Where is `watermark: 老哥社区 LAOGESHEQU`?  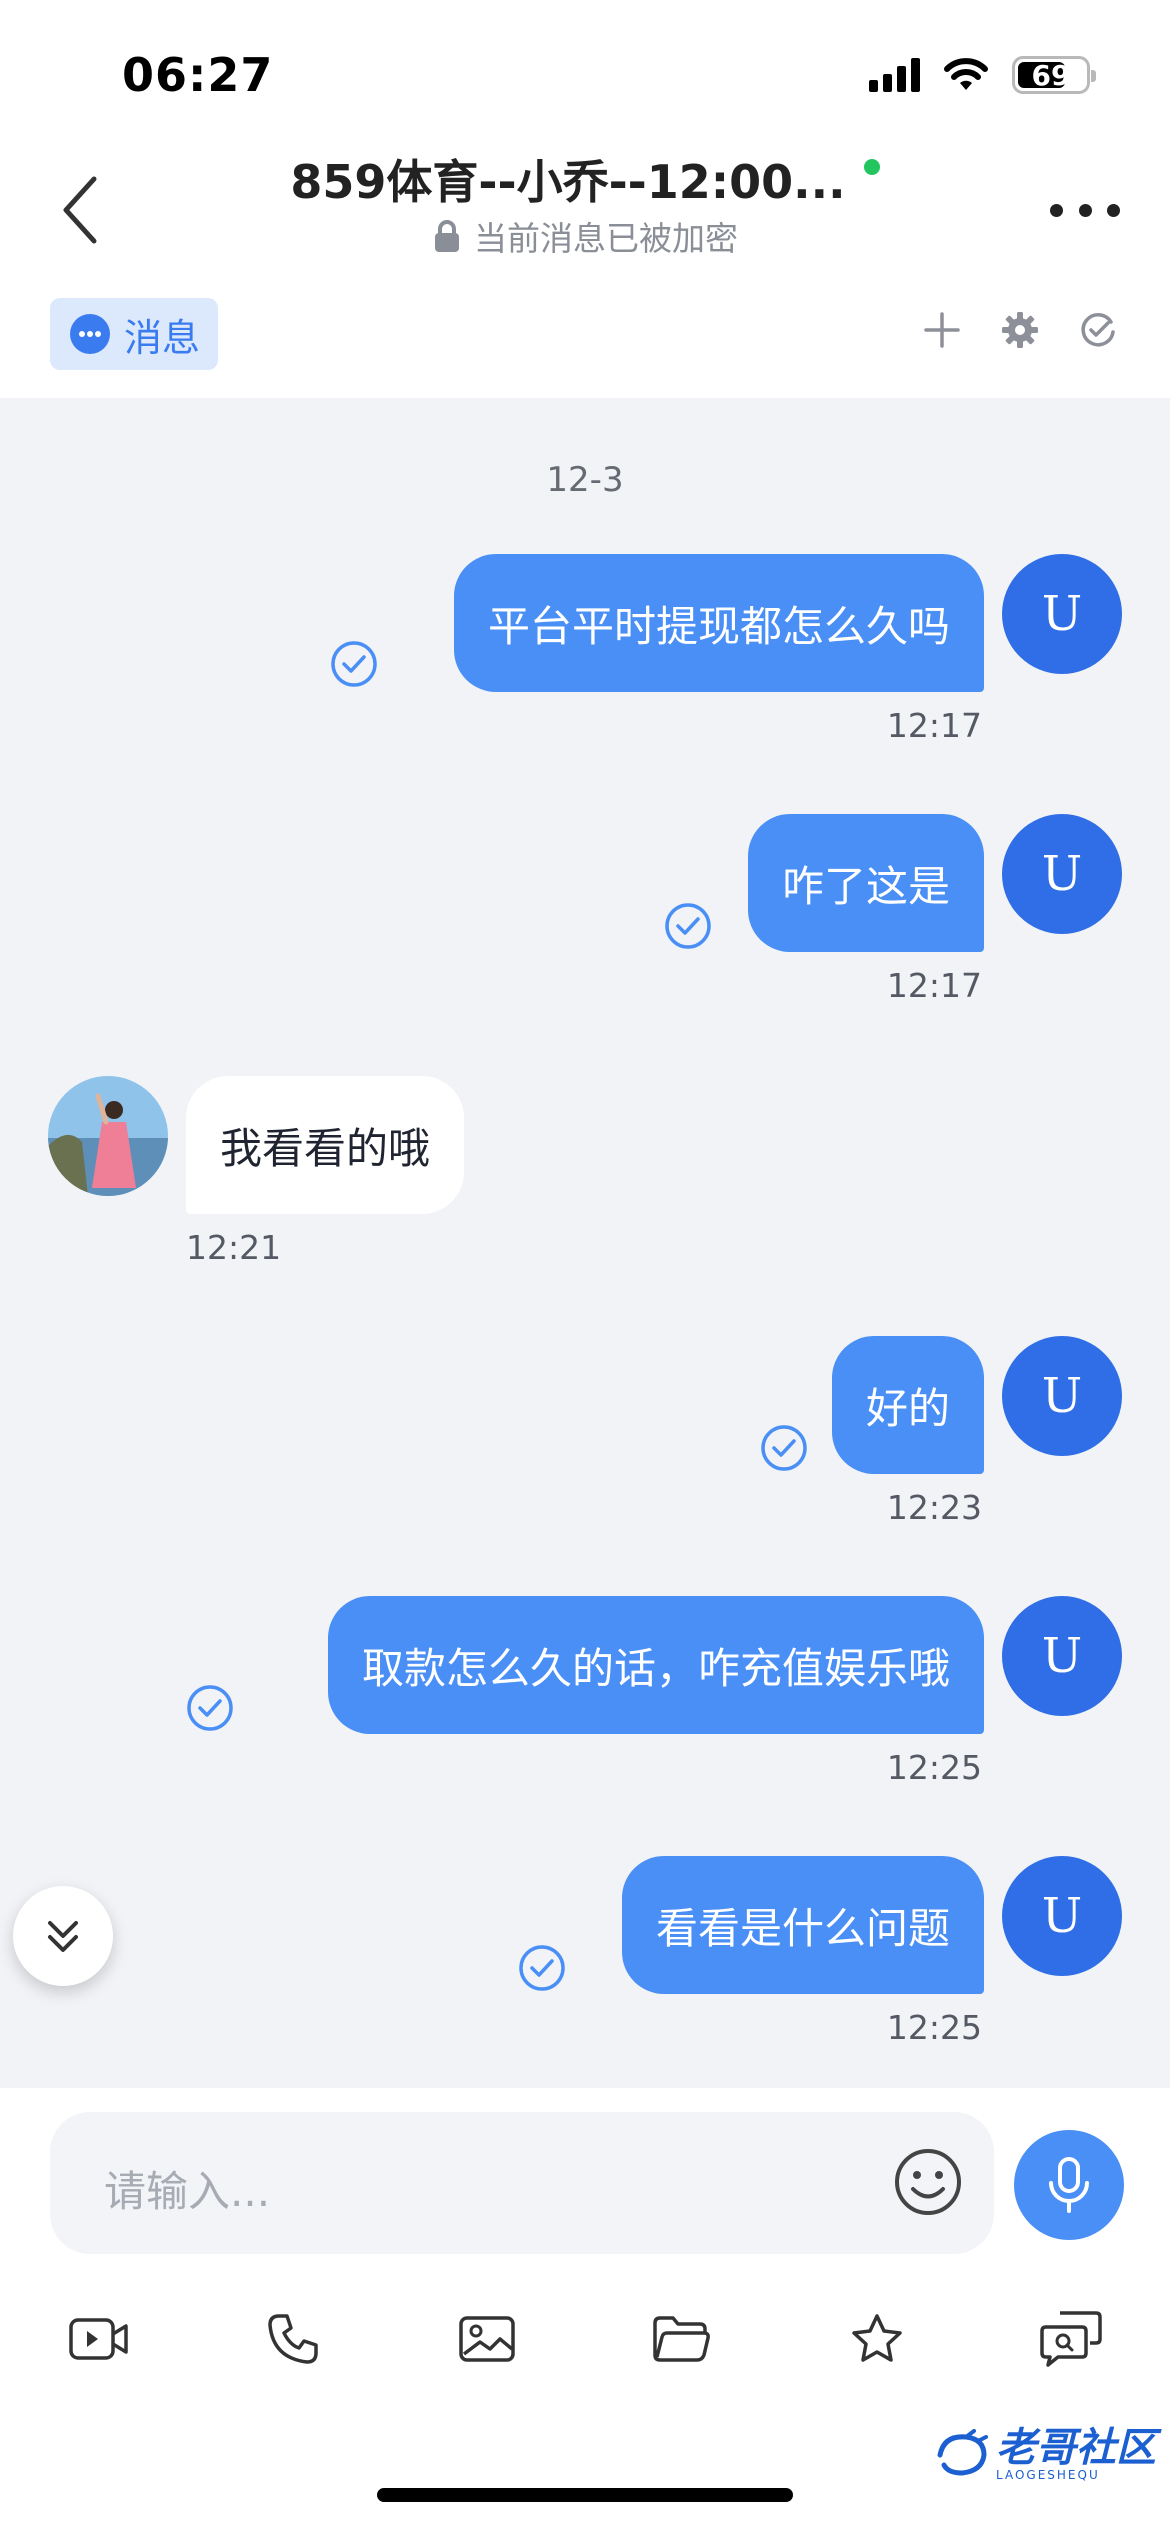
watermark: 老哥社区 LAOGESHEQU is located at coordinates (1045, 2455).